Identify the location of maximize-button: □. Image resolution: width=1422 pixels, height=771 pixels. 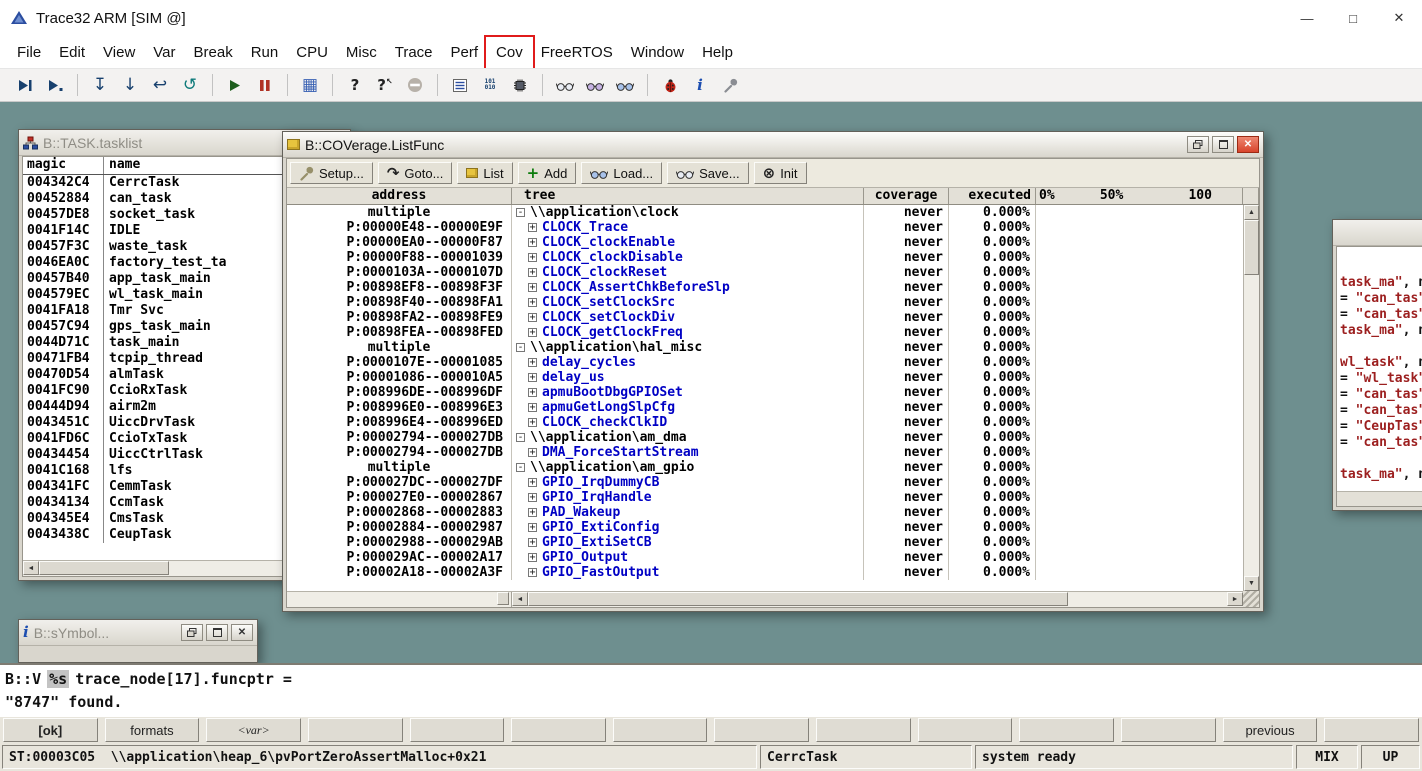
(1353, 18).